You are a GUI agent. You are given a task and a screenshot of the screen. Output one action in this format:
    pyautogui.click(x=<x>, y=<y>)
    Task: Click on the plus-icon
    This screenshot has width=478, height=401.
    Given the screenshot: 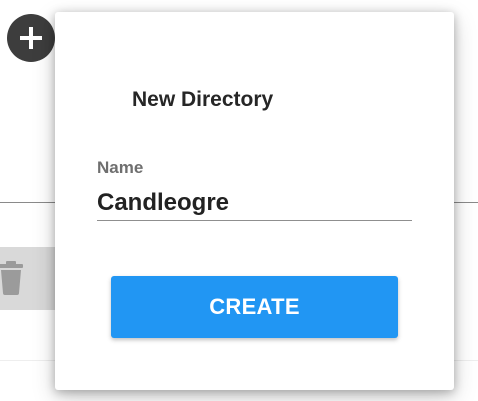 What is the action you would take?
    pyautogui.click(x=31, y=38)
    